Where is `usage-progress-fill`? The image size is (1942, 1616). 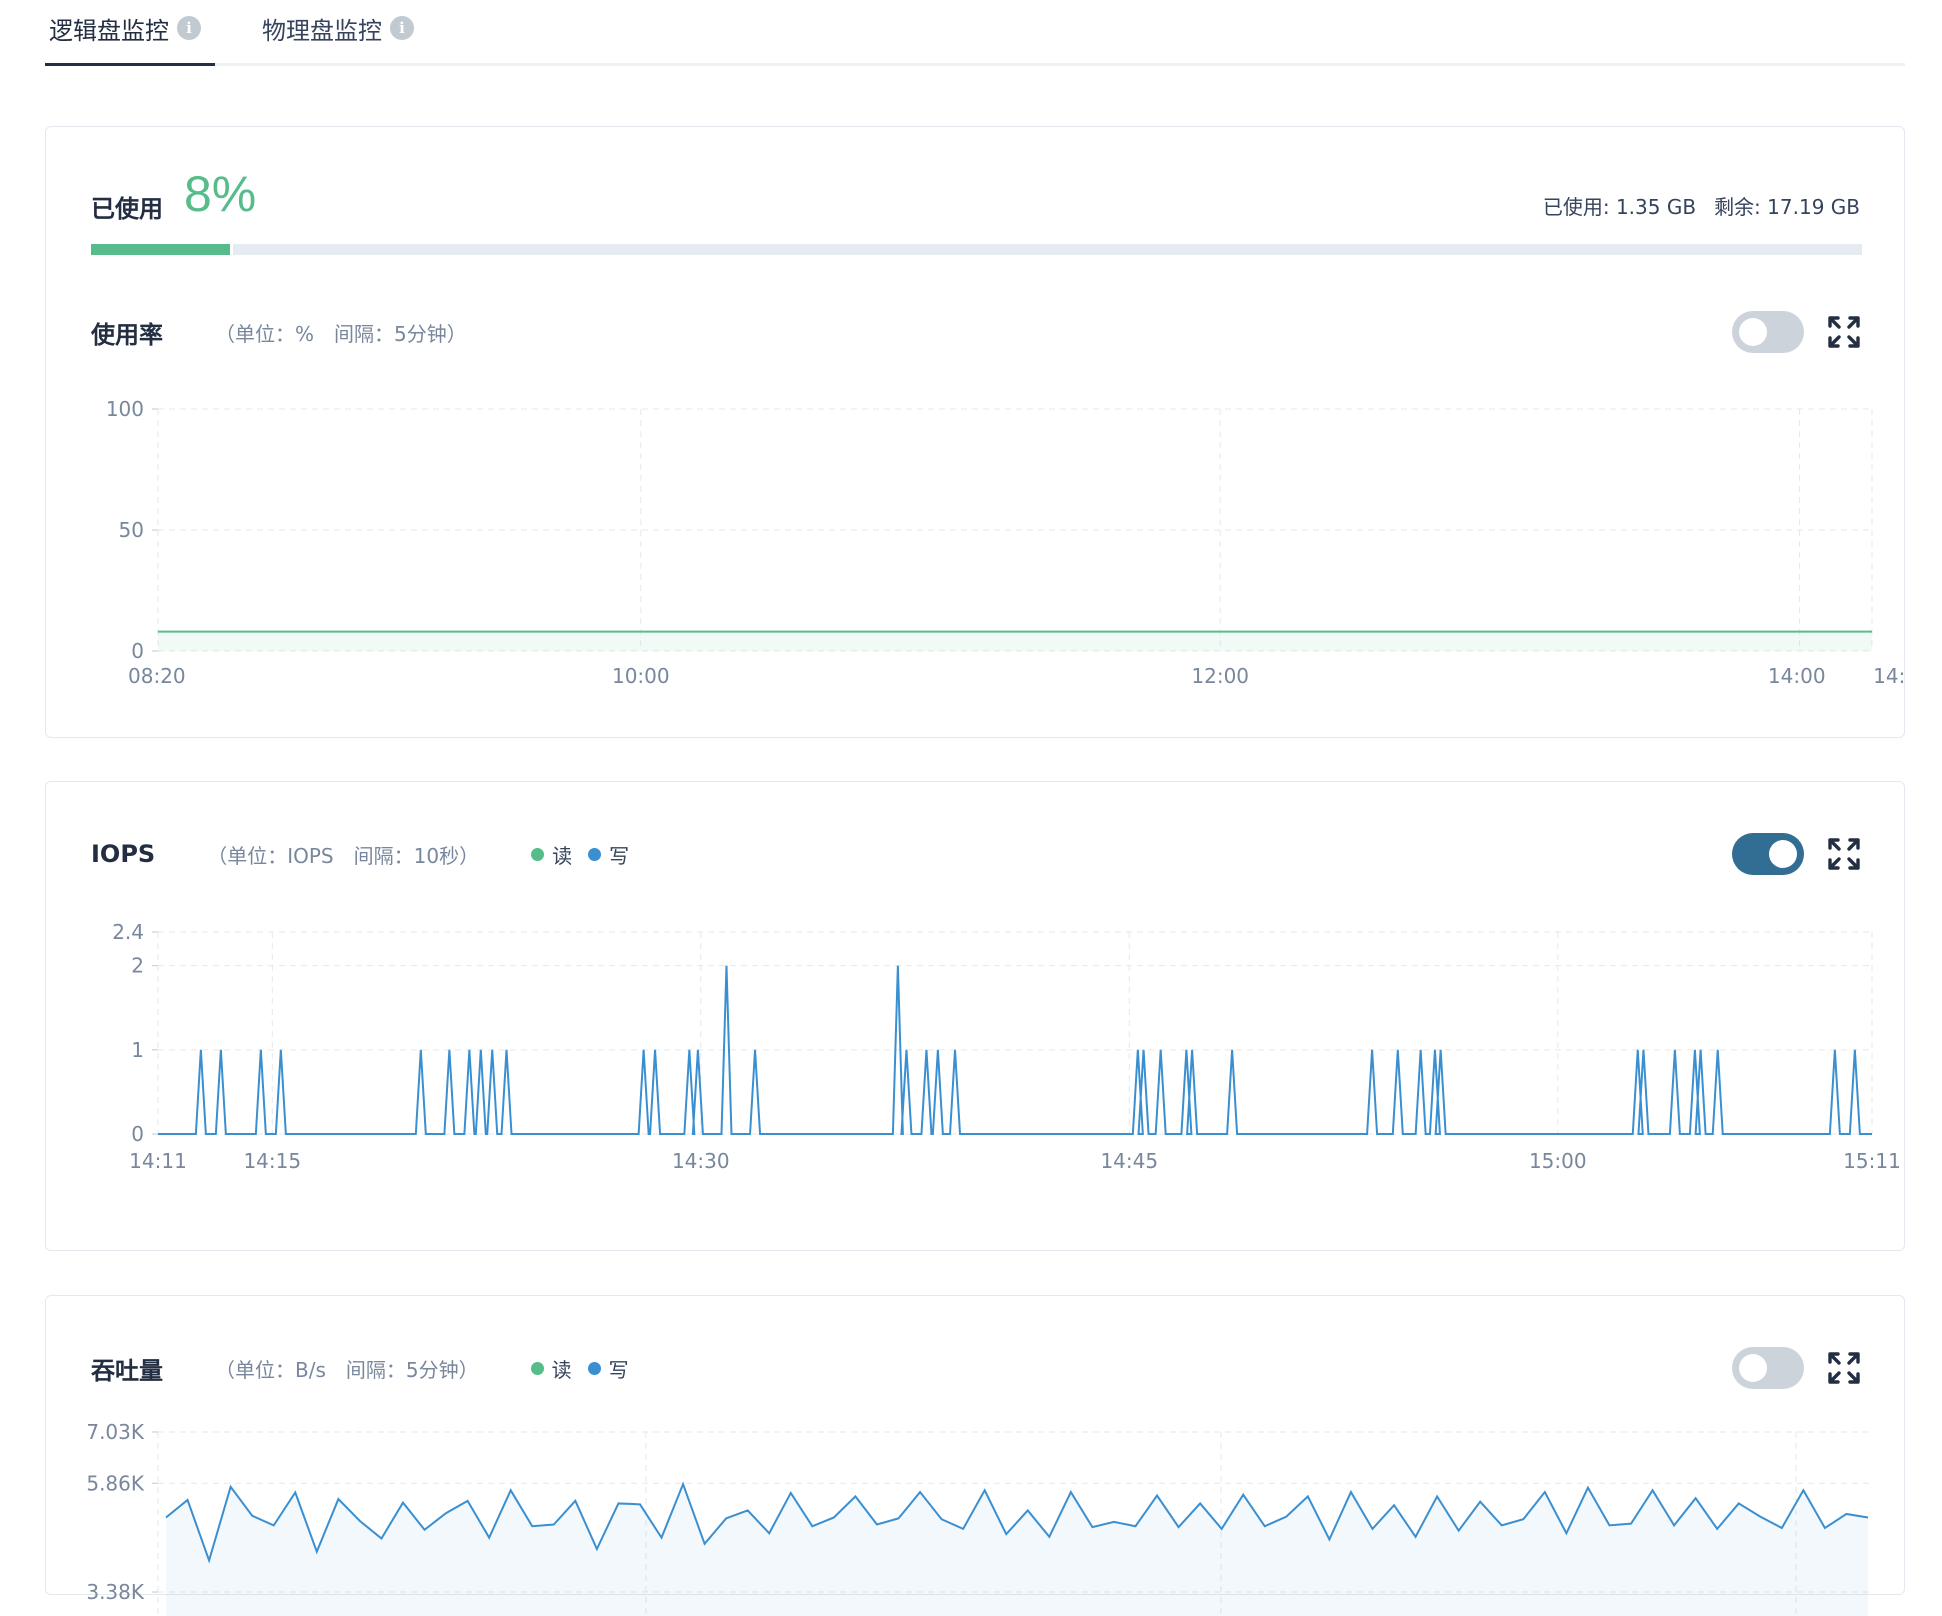 usage-progress-fill is located at coordinates (162, 249).